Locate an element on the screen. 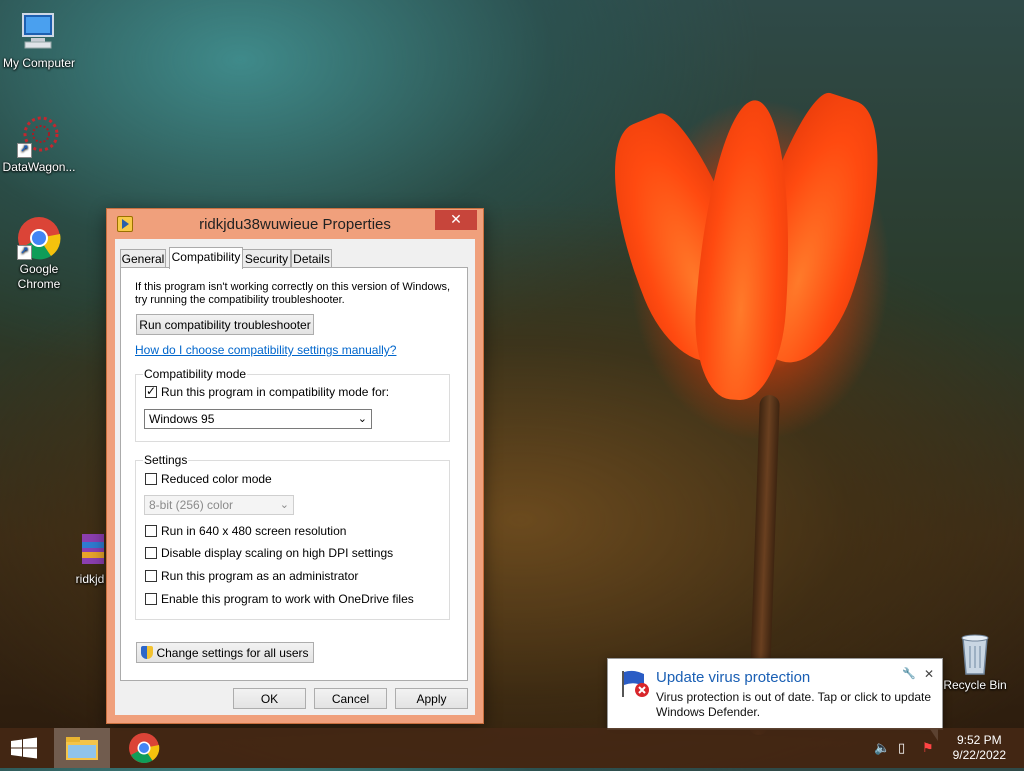 This screenshot has width=1024, height=771. color-depth-select: 8-bit (256) color ⌄ is located at coordinates (219, 505).